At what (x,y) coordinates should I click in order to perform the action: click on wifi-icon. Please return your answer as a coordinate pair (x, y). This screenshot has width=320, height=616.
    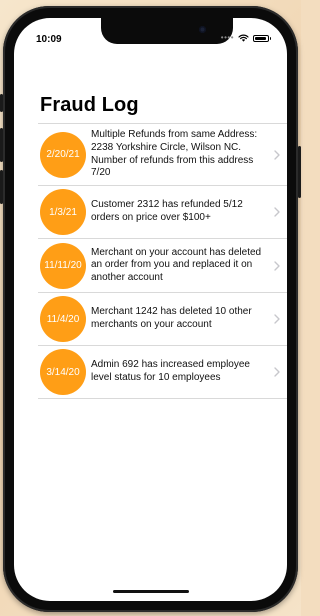
    Looking at the image, I should click on (243, 38).